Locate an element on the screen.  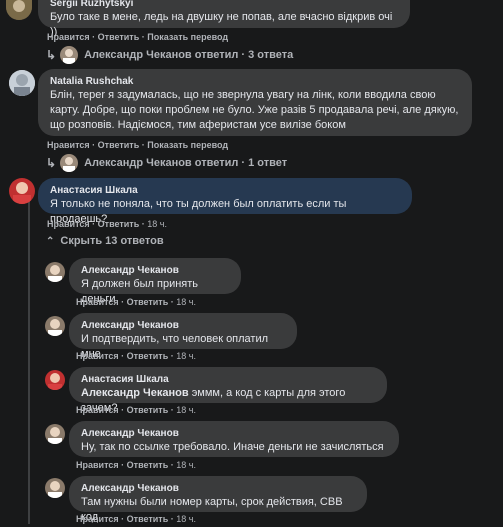
hide-replies-button: ⌃ Скрыть 13 ответов is located at coordinates (105, 241).